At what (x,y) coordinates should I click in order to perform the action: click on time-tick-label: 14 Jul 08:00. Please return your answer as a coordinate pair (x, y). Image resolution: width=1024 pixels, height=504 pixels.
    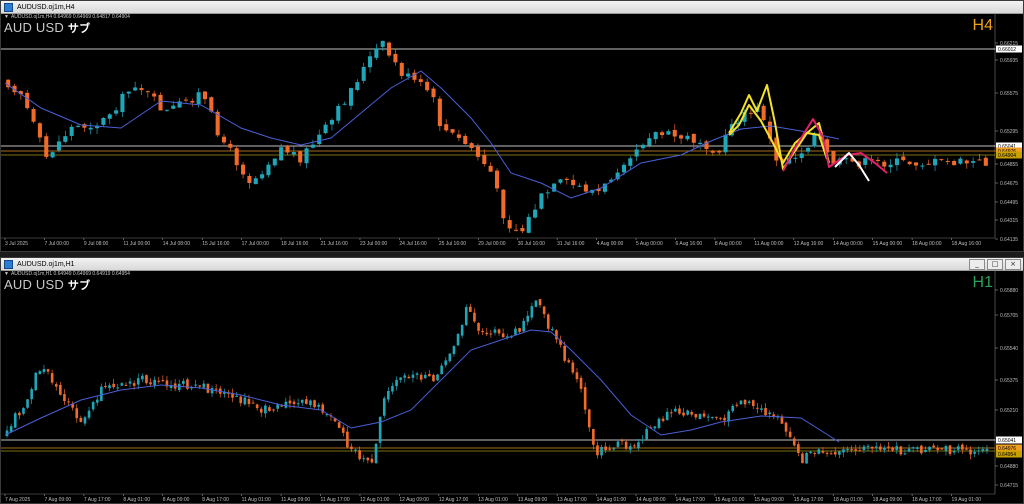
    Looking at the image, I should click on (176, 244).